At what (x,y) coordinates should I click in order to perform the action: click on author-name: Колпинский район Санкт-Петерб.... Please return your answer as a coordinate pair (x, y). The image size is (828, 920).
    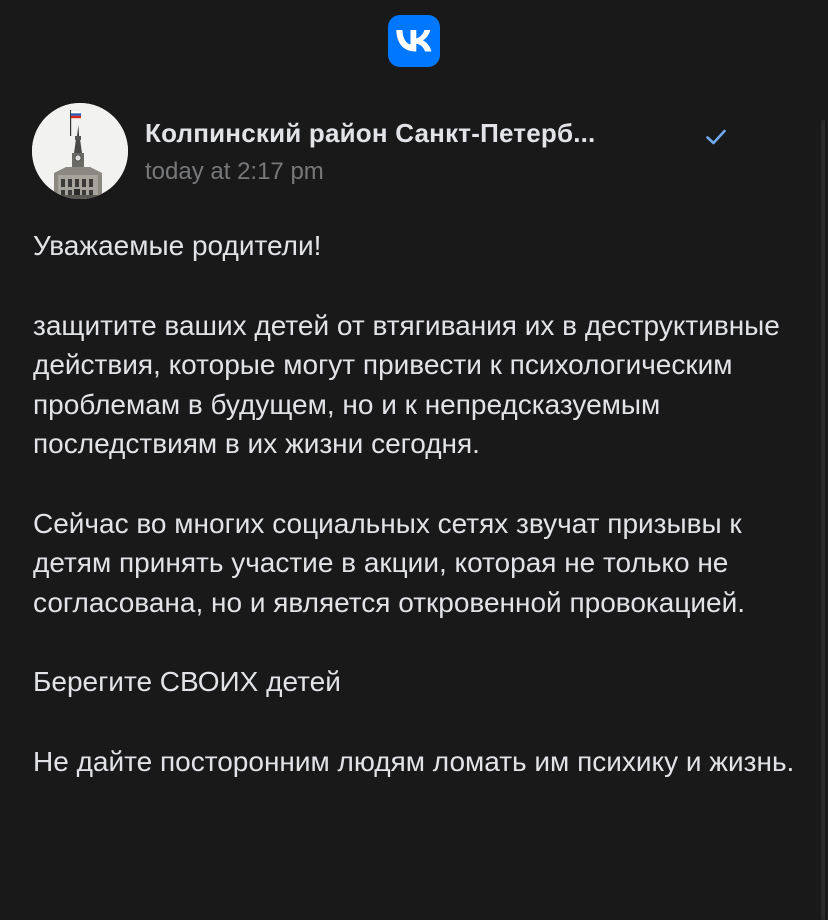
    Looking at the image, I should click on (370, 133).